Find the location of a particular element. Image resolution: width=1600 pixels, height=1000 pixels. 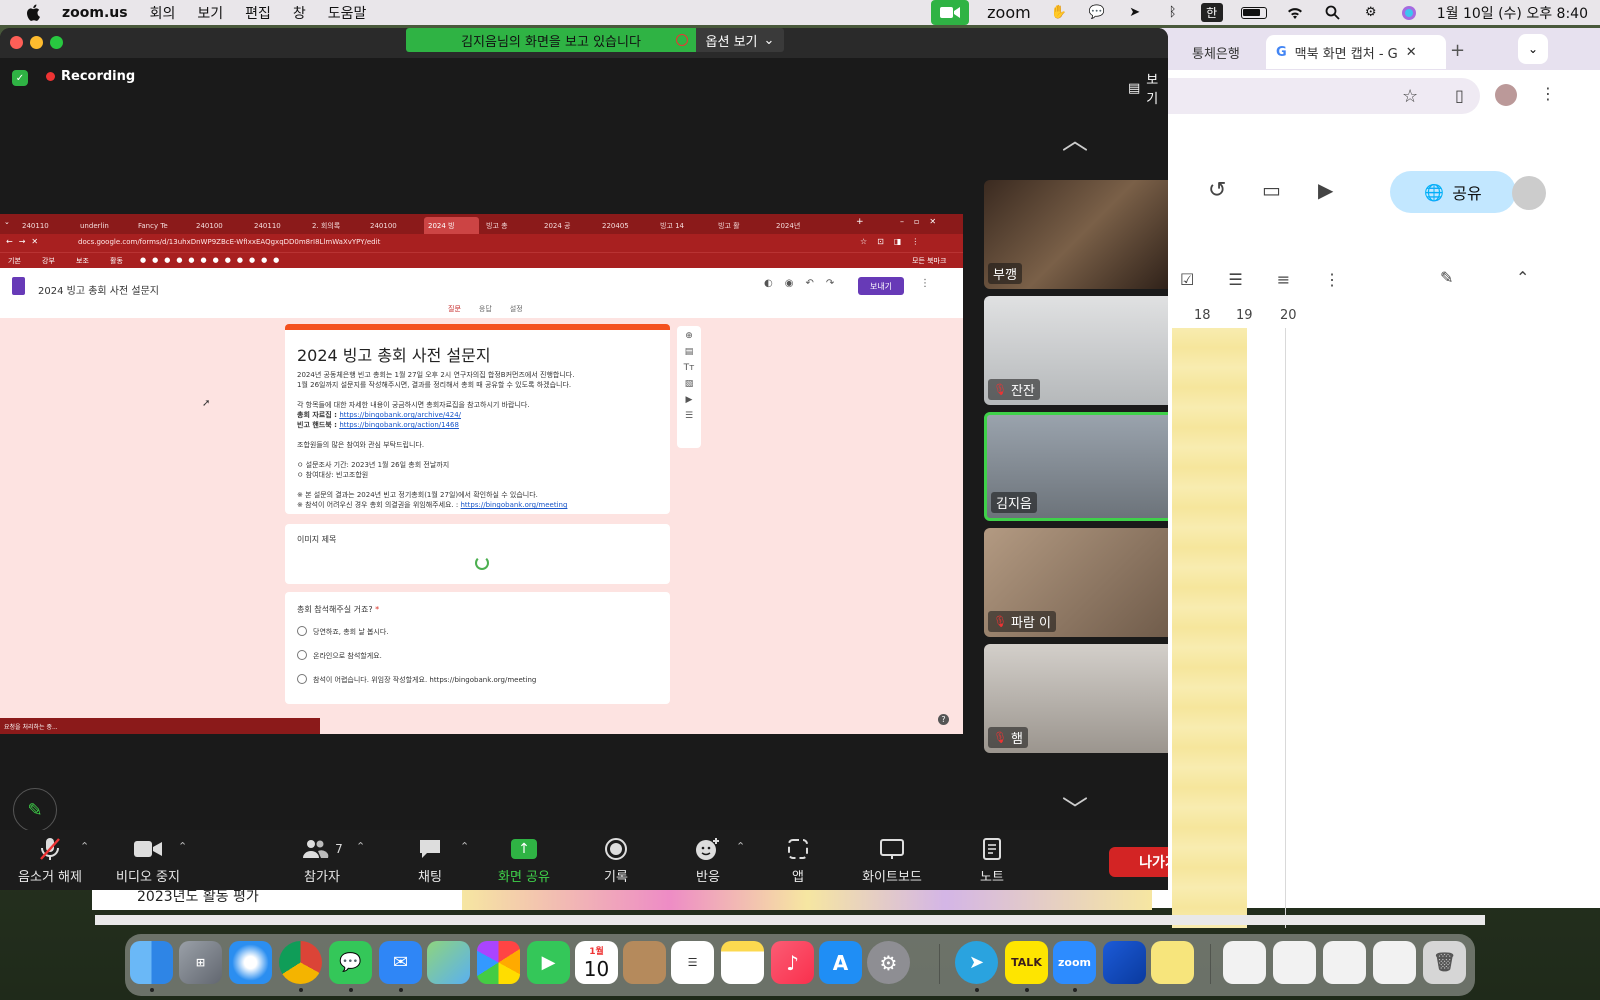

bookmark-favicons: ●●●●●●●●●●●● is located at coordinates (212, 260).